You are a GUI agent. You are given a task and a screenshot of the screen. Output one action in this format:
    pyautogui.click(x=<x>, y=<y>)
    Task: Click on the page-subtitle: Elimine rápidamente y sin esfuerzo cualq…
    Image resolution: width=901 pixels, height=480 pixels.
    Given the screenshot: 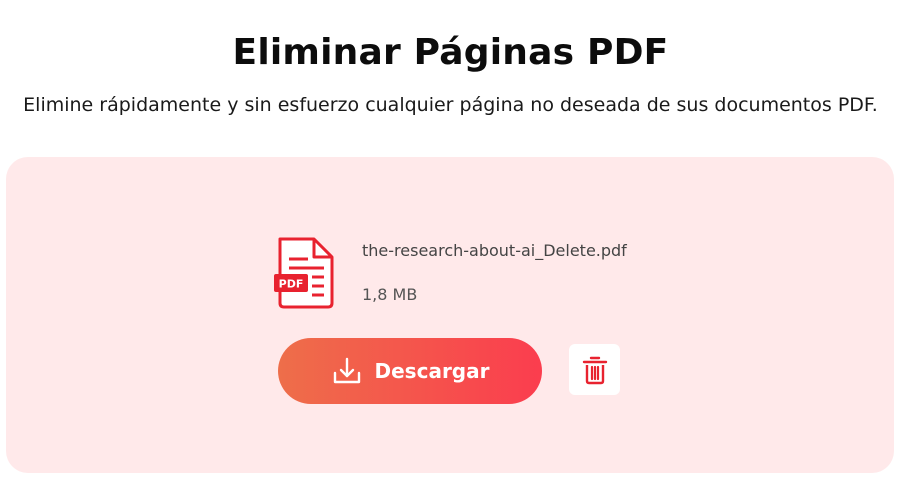 What is the action you would take?
    pyautogui.click(x=450, y=105)
    